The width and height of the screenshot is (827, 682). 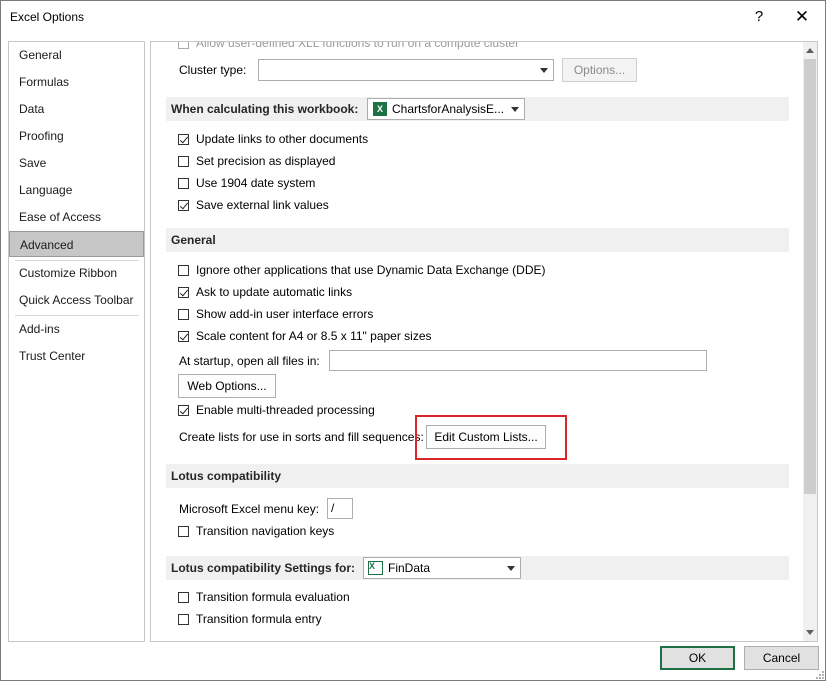 What do you see at coordinates (183, 161) in the screenshot?
I see `set-precision-checkbox` at bounding box center [183, 161].